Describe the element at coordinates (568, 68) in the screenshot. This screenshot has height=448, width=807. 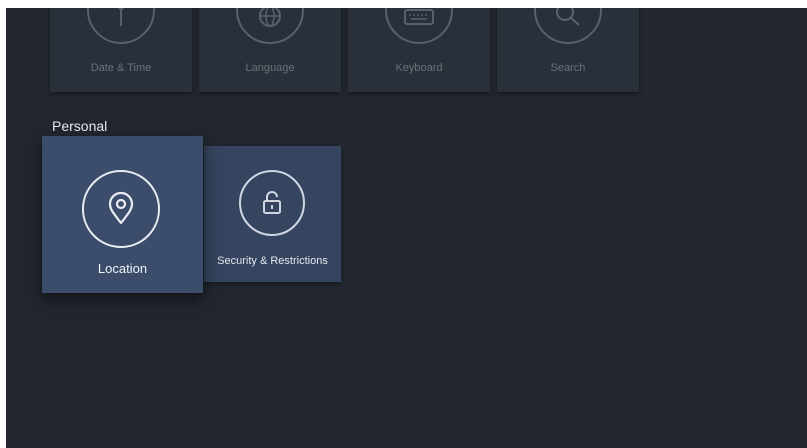
I see `search-label: Search` at that location.